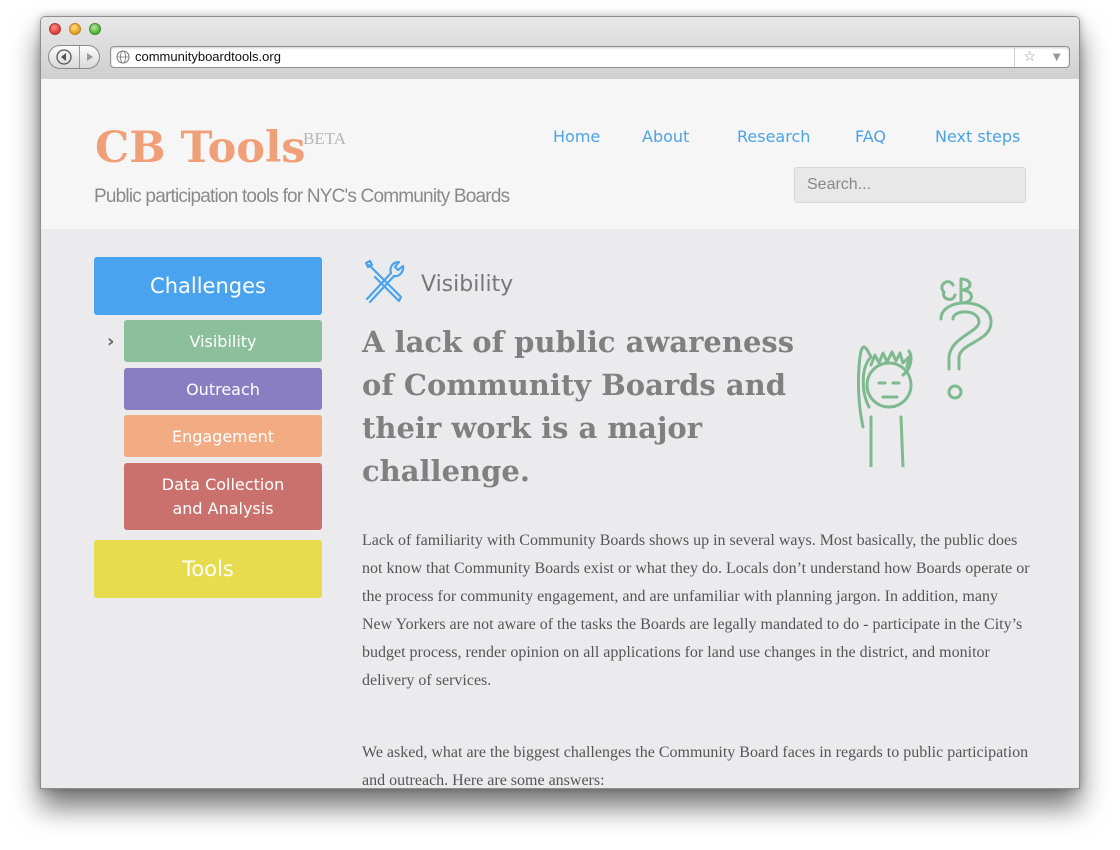  What do you see at coordinates (111, 341) in the screenshot?
I see `chevron-right-icon: ›` at bounding box center [111, 341].